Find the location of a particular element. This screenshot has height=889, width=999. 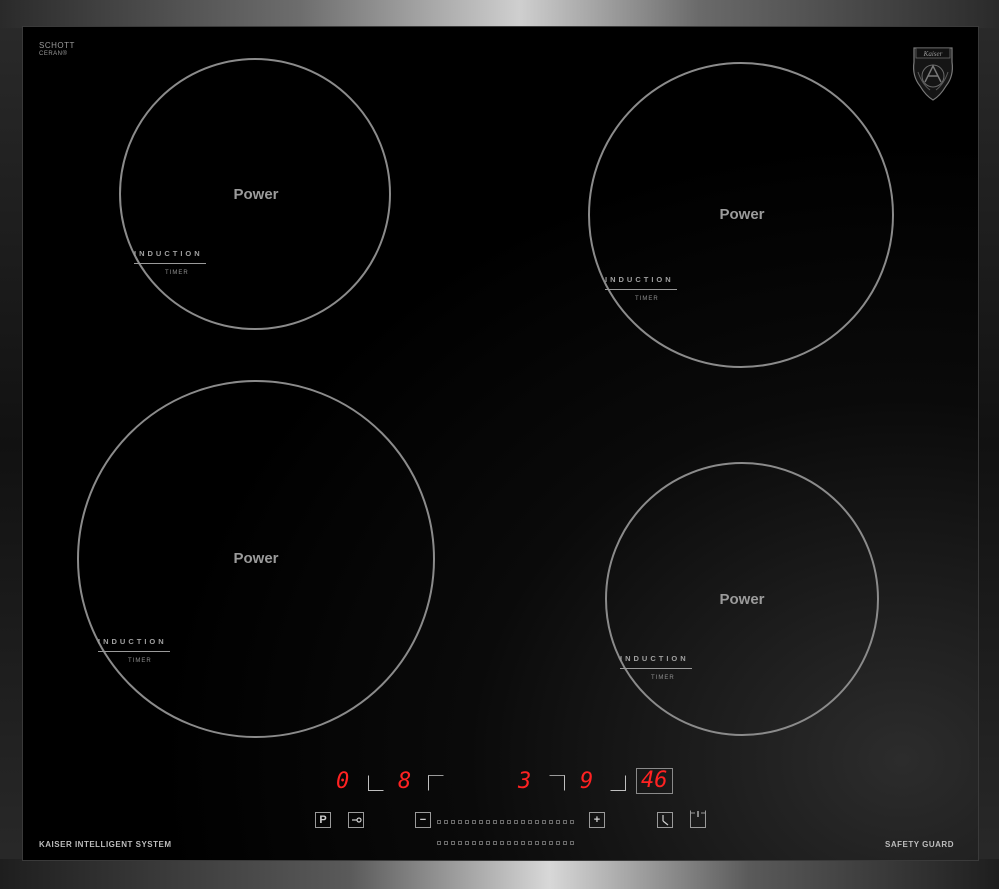

power-on-off-button is located at coordinates (698, 819).